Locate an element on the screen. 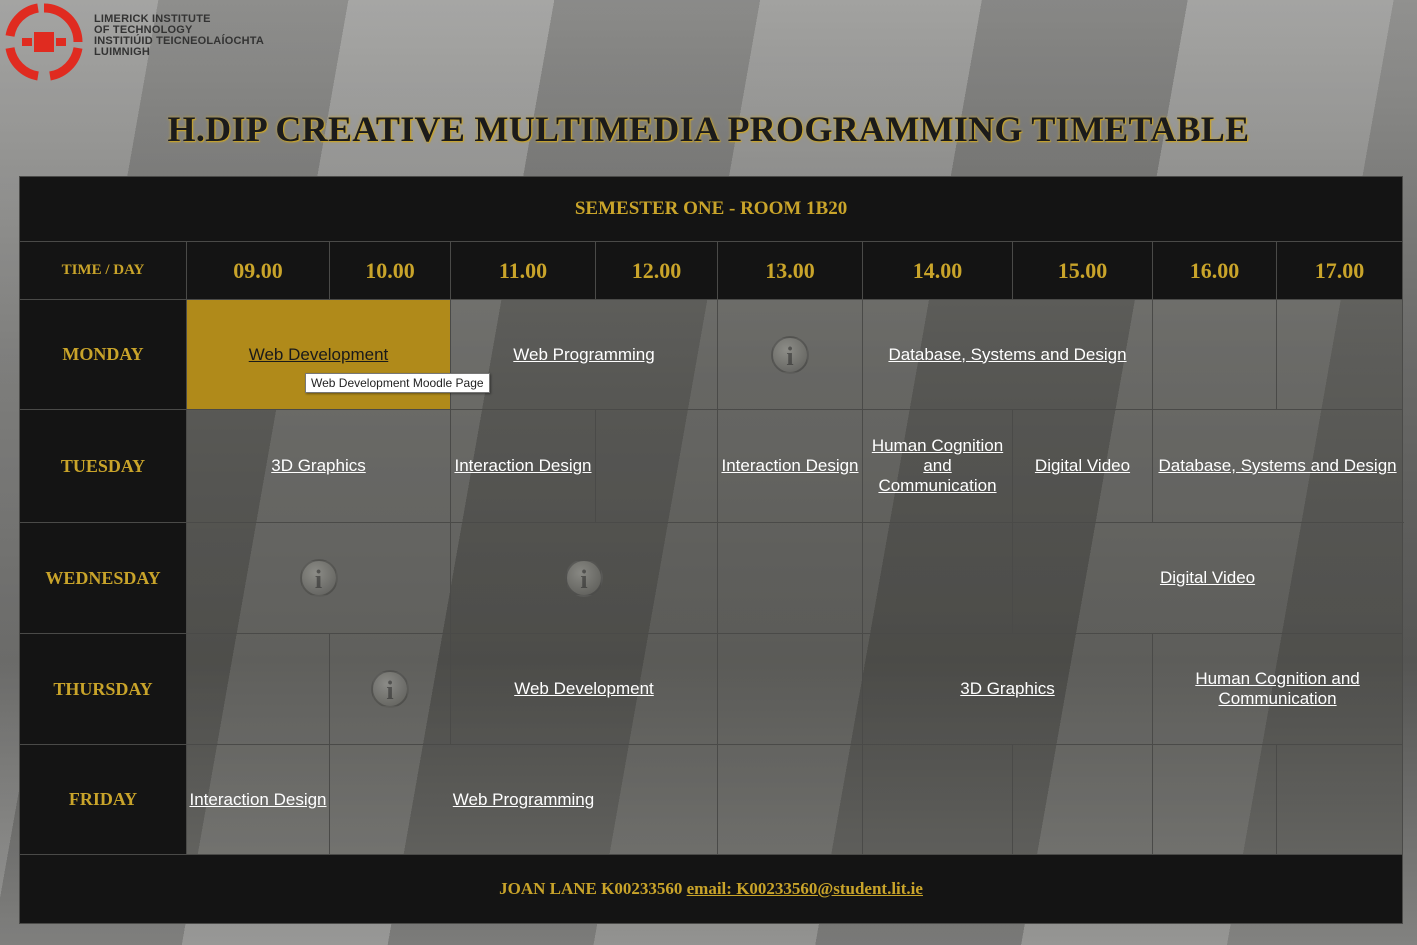 The width and height of the screenshot is (1417, 945). hour-header: 10.00 is located at coordinates (390, 270).